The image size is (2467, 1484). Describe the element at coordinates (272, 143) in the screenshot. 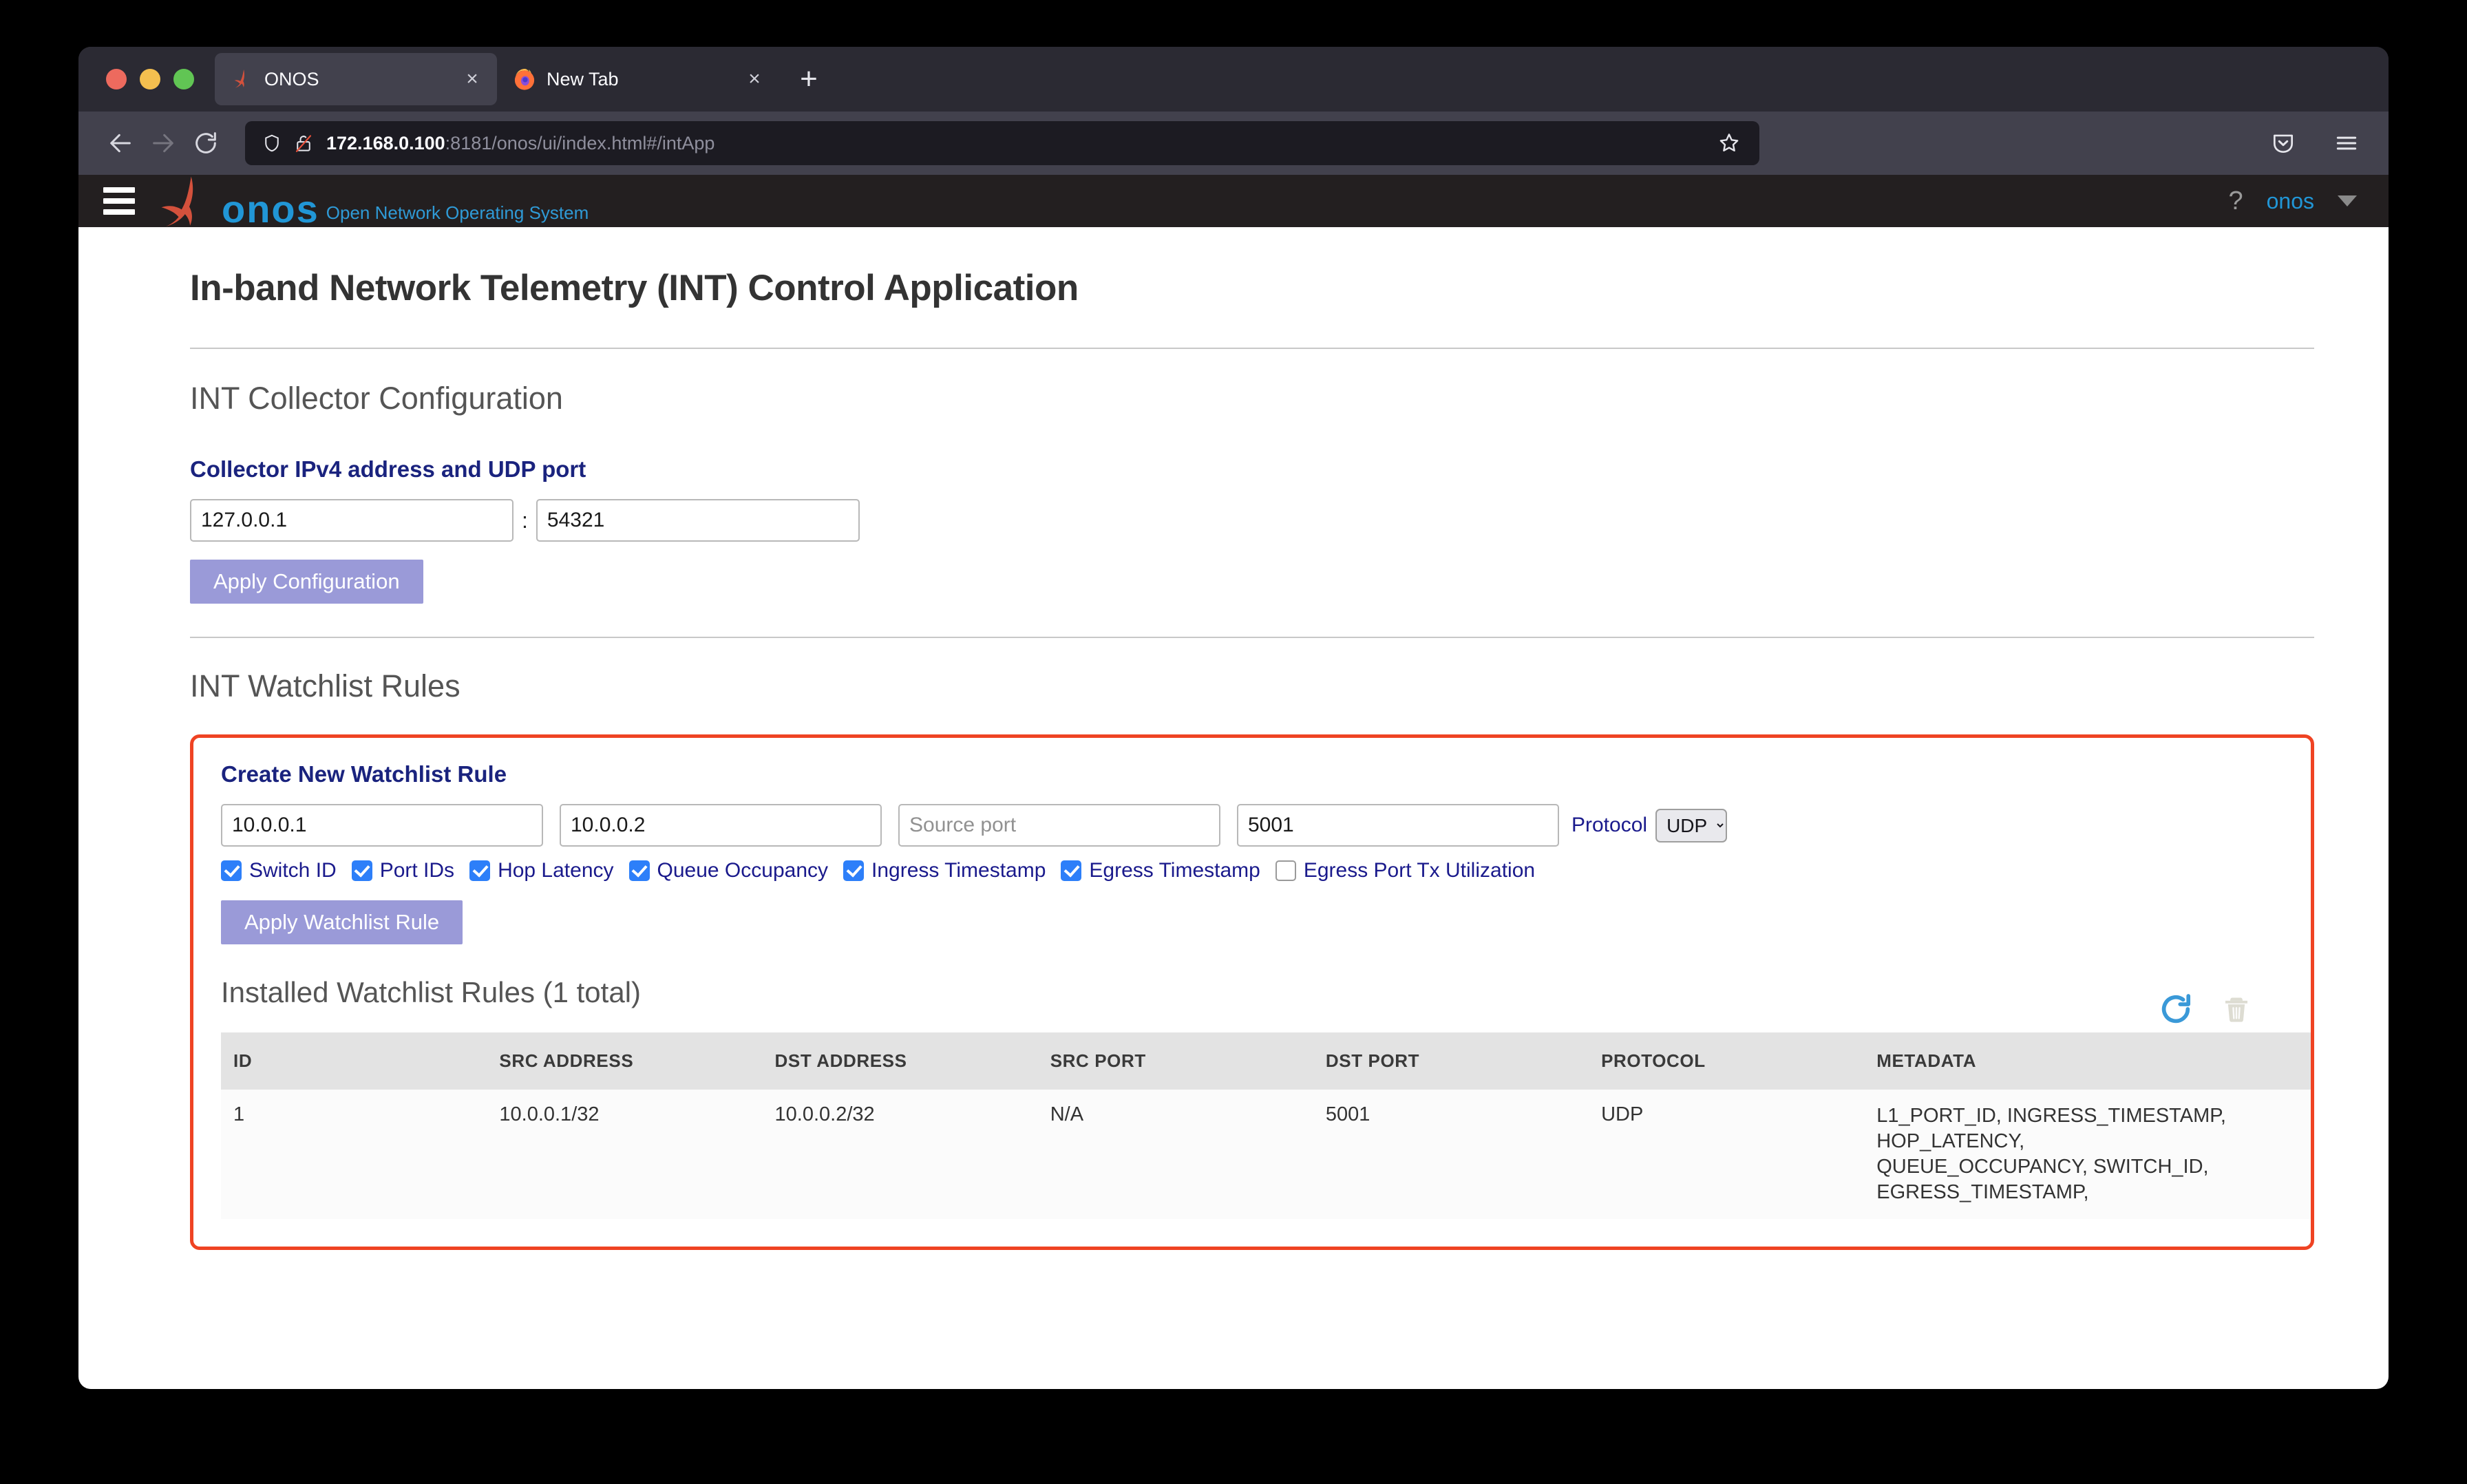

I see `shield-icon` at that location.